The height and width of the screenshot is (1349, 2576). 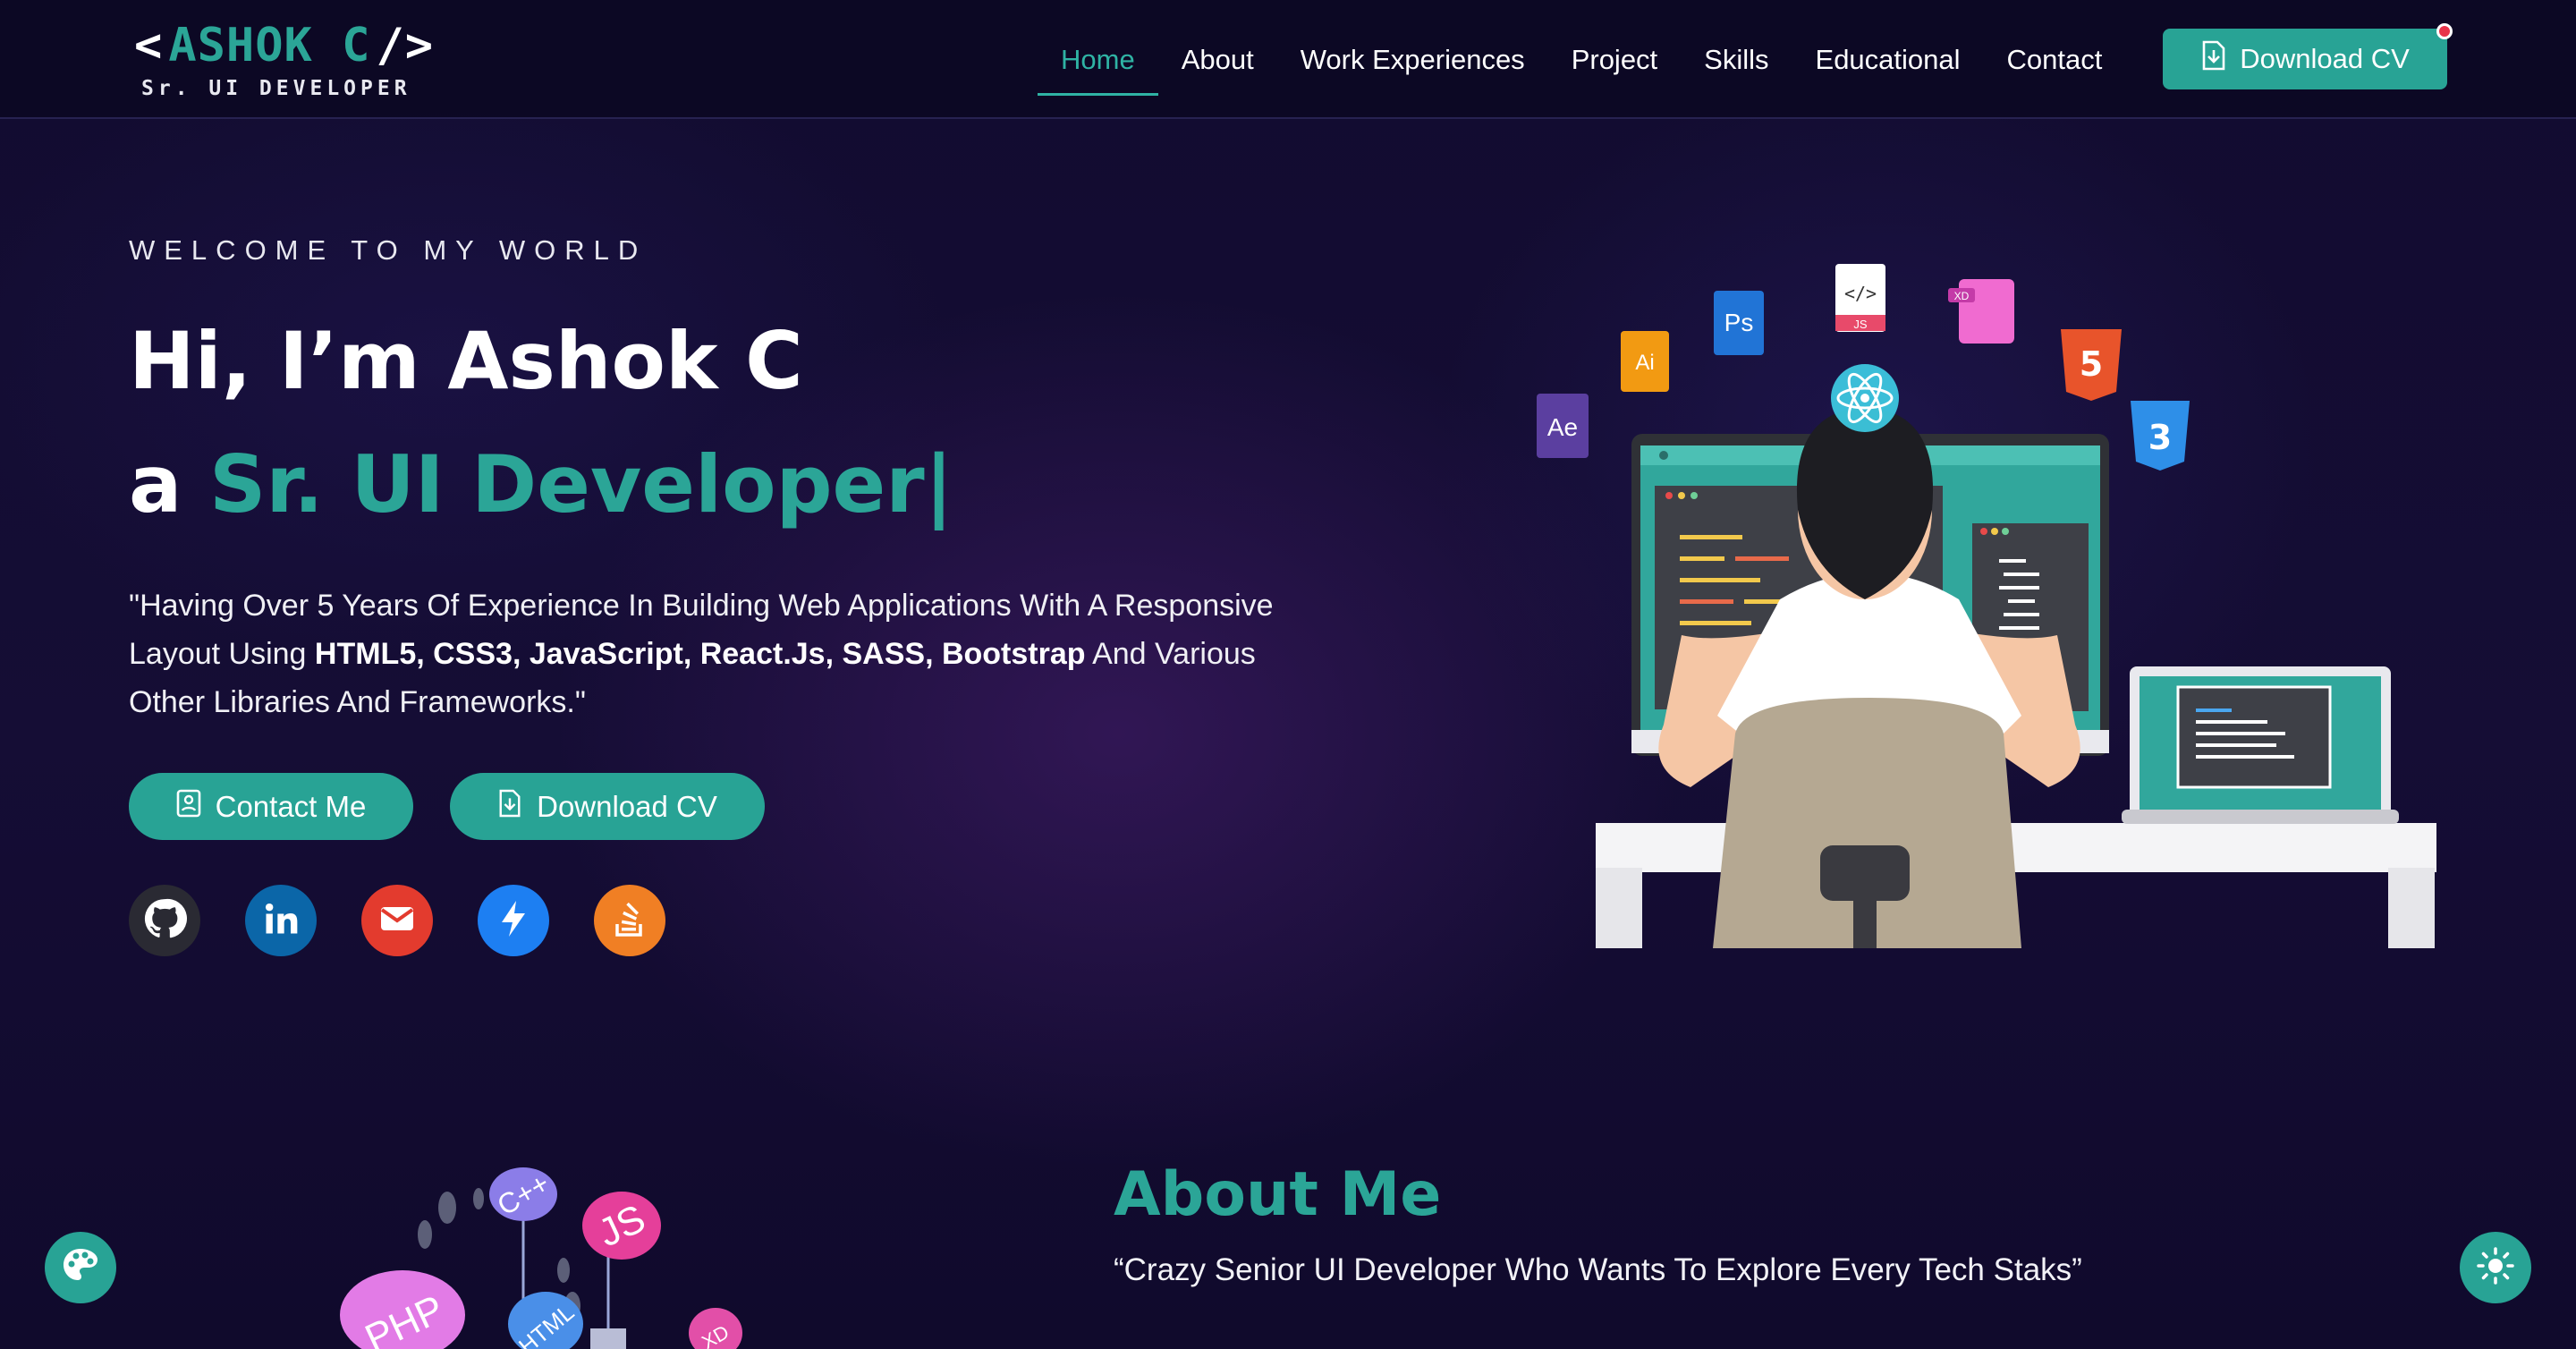 I want to click on ps-badge: Ps, so click(x=1739, y=323).